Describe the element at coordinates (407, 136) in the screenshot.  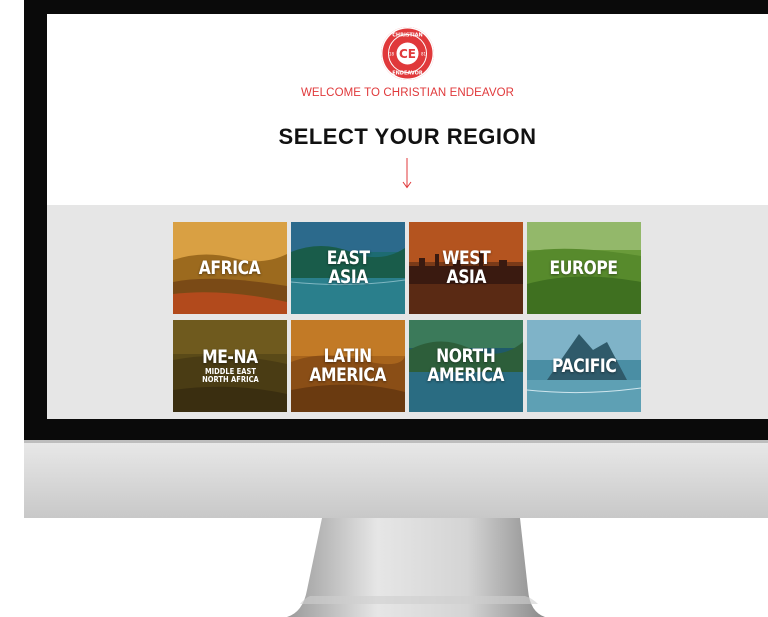
I see `page-title: SELECT YOUR REGION` at that location.